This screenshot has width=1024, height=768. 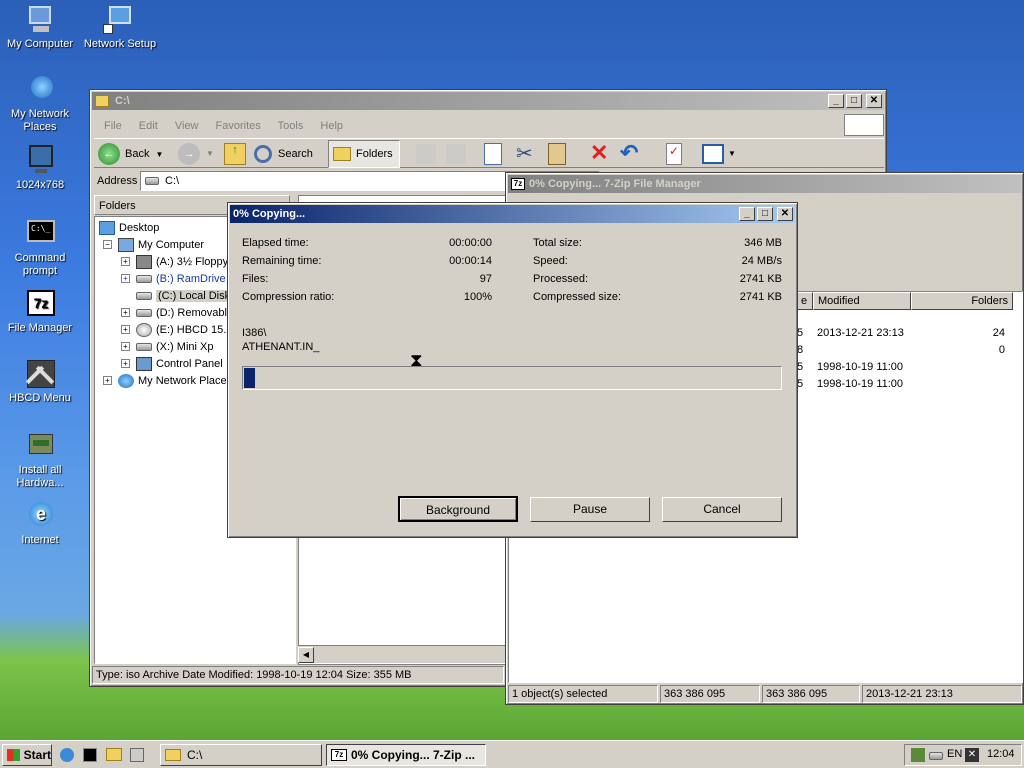 What do you see at coordinates (40, 311) in the screenshot?
I see `desktop-icon-file-manager: 7z File Manager` at bounding box center [40, 311].